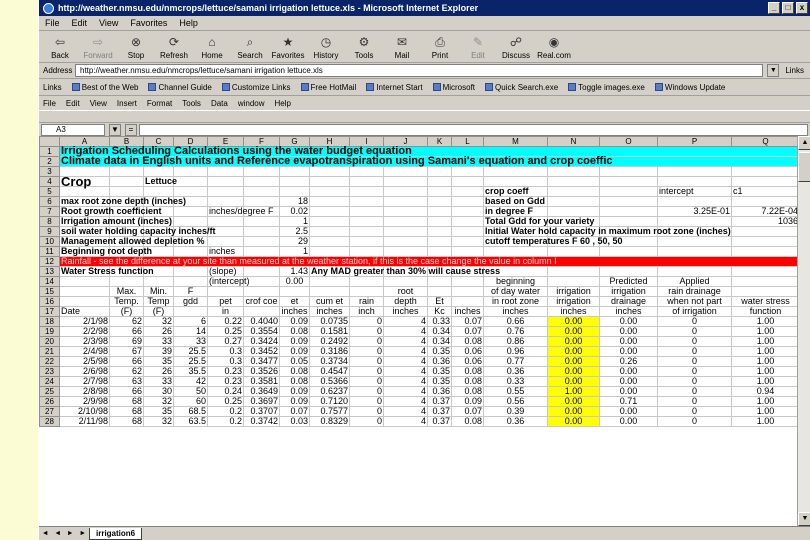 This screenshot has height=540, width=810. What do you see at coordinates (467, 321) in the screenshot?
I see `cell: 0.07` at bounding box center [467, 321].